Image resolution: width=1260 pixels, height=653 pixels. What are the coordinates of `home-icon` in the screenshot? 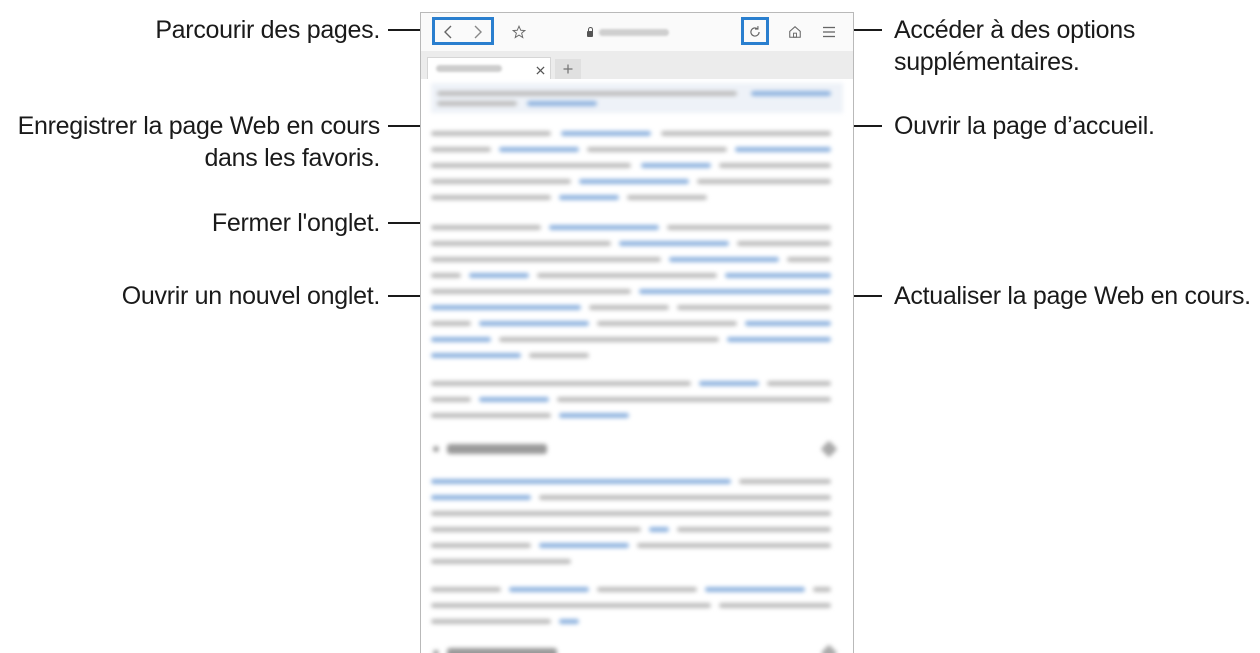 It's located at (795, 32).